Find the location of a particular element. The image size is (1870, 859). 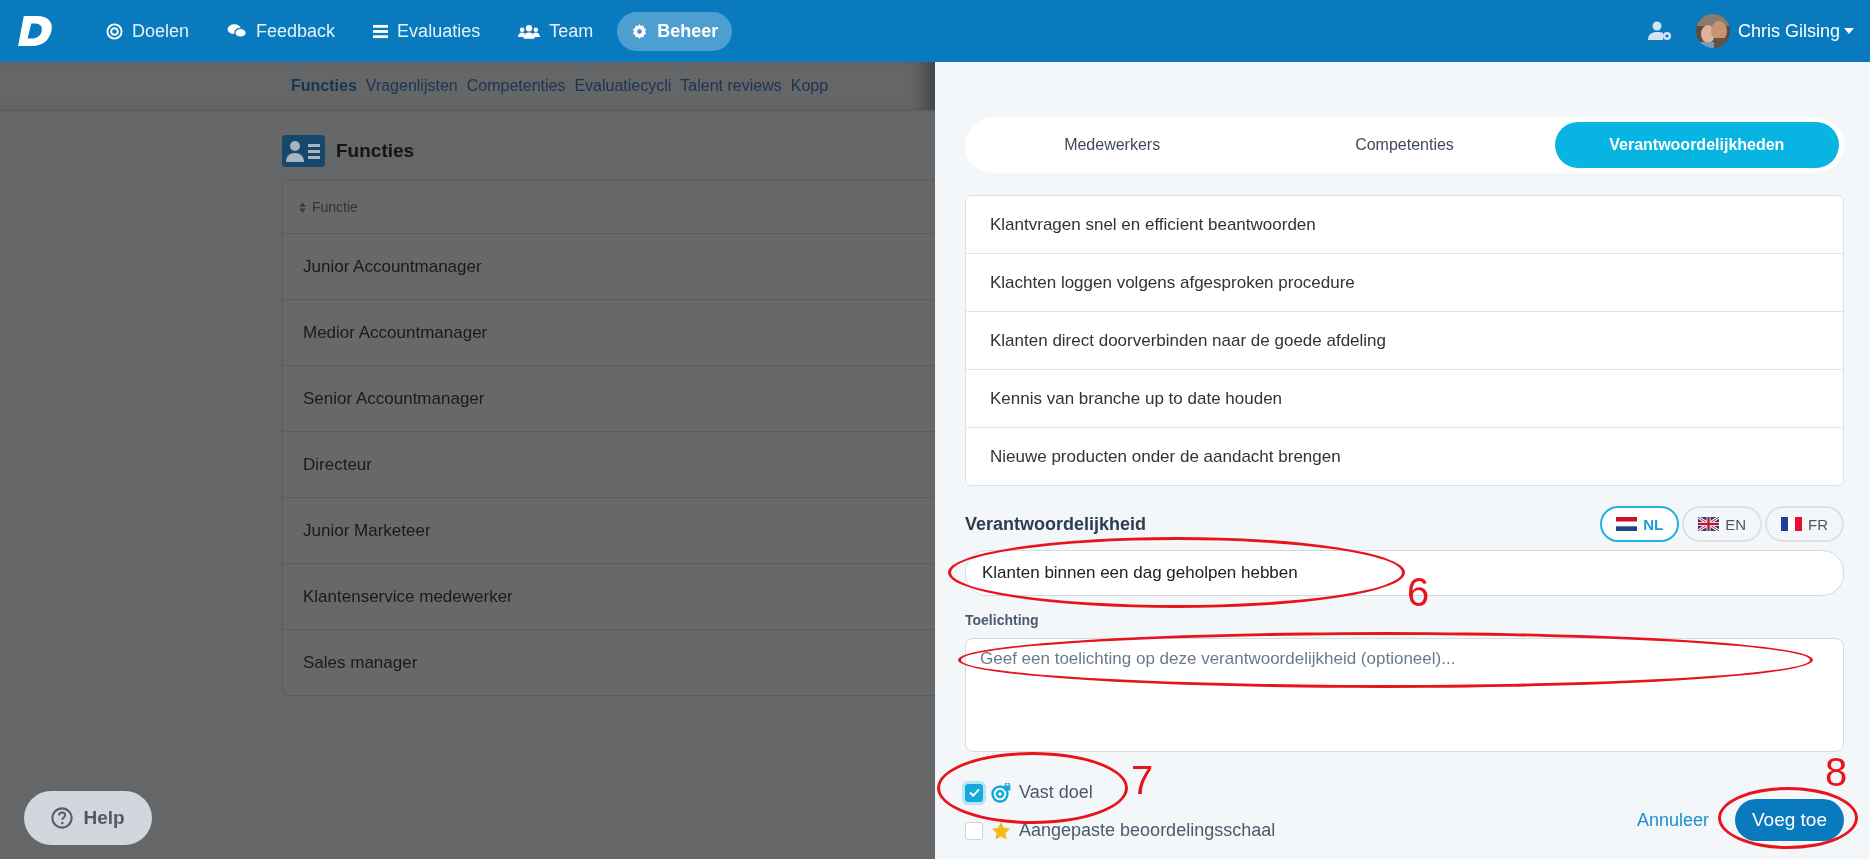

panel-tab: Medewerkers is located at coordinates (1112, 145).